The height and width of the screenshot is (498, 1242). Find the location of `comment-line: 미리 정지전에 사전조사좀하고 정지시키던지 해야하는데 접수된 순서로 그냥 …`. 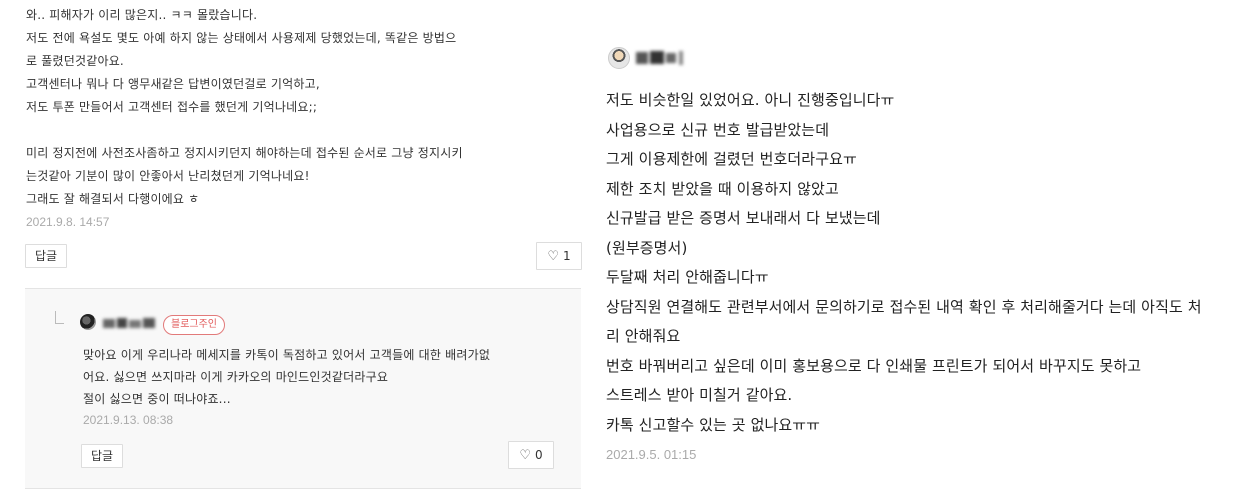

comment-line: 미리 정지전에 사전조사좀하고 정지시키던지 해야하는데 접수된 순서로 그냥 … is located at coordinates (244, 153).